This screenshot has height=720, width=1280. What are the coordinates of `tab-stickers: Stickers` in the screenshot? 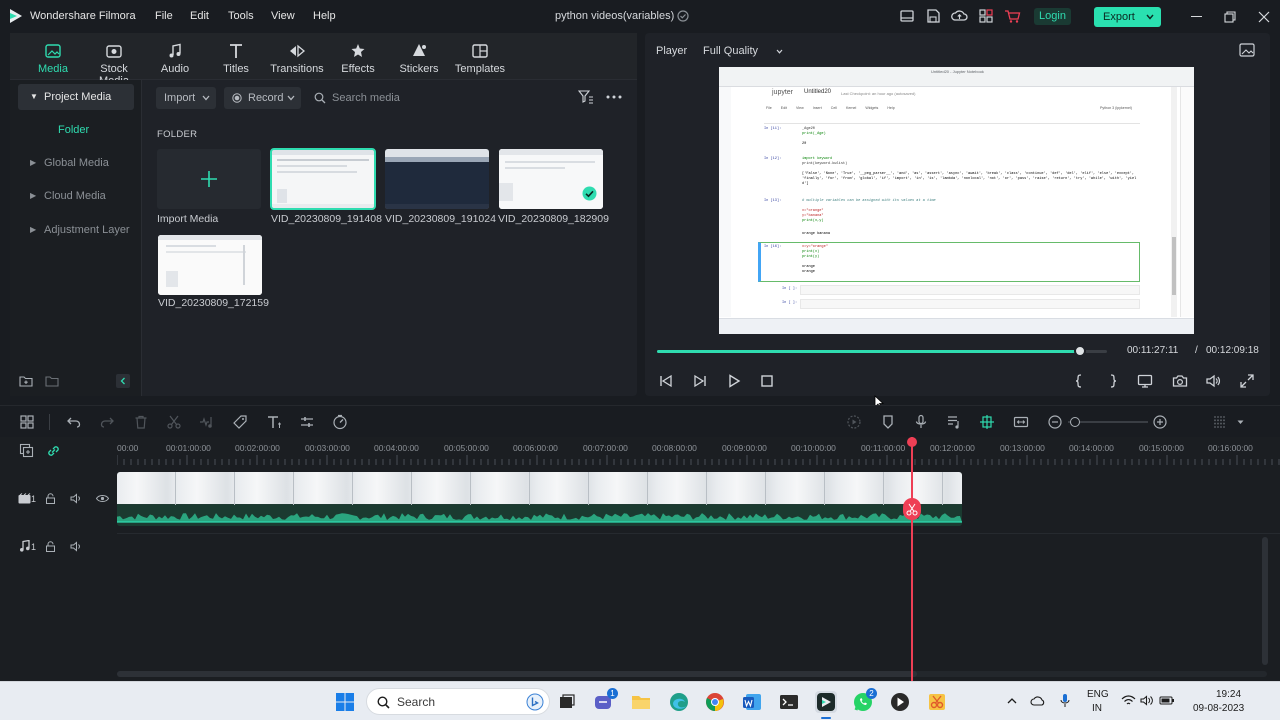 It's located at (419, 59).